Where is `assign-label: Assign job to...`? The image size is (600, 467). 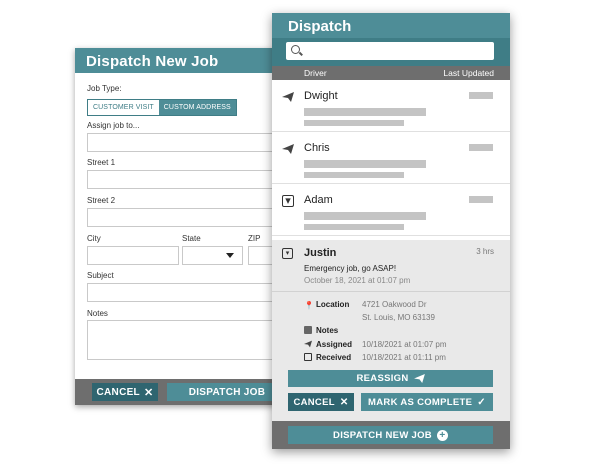
assign-label: Assign job to... is located at coordinates (113, 125).